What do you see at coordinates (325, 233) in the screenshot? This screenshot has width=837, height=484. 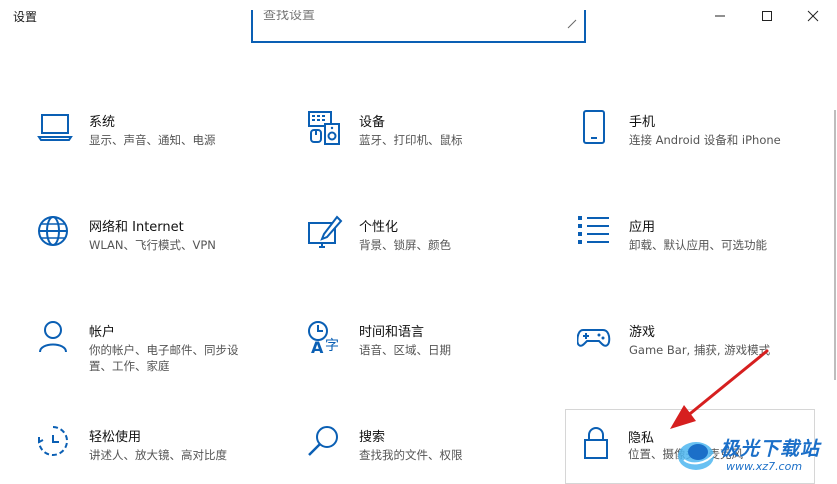 I see `personalization-icon` at bounding box center [325, 233].